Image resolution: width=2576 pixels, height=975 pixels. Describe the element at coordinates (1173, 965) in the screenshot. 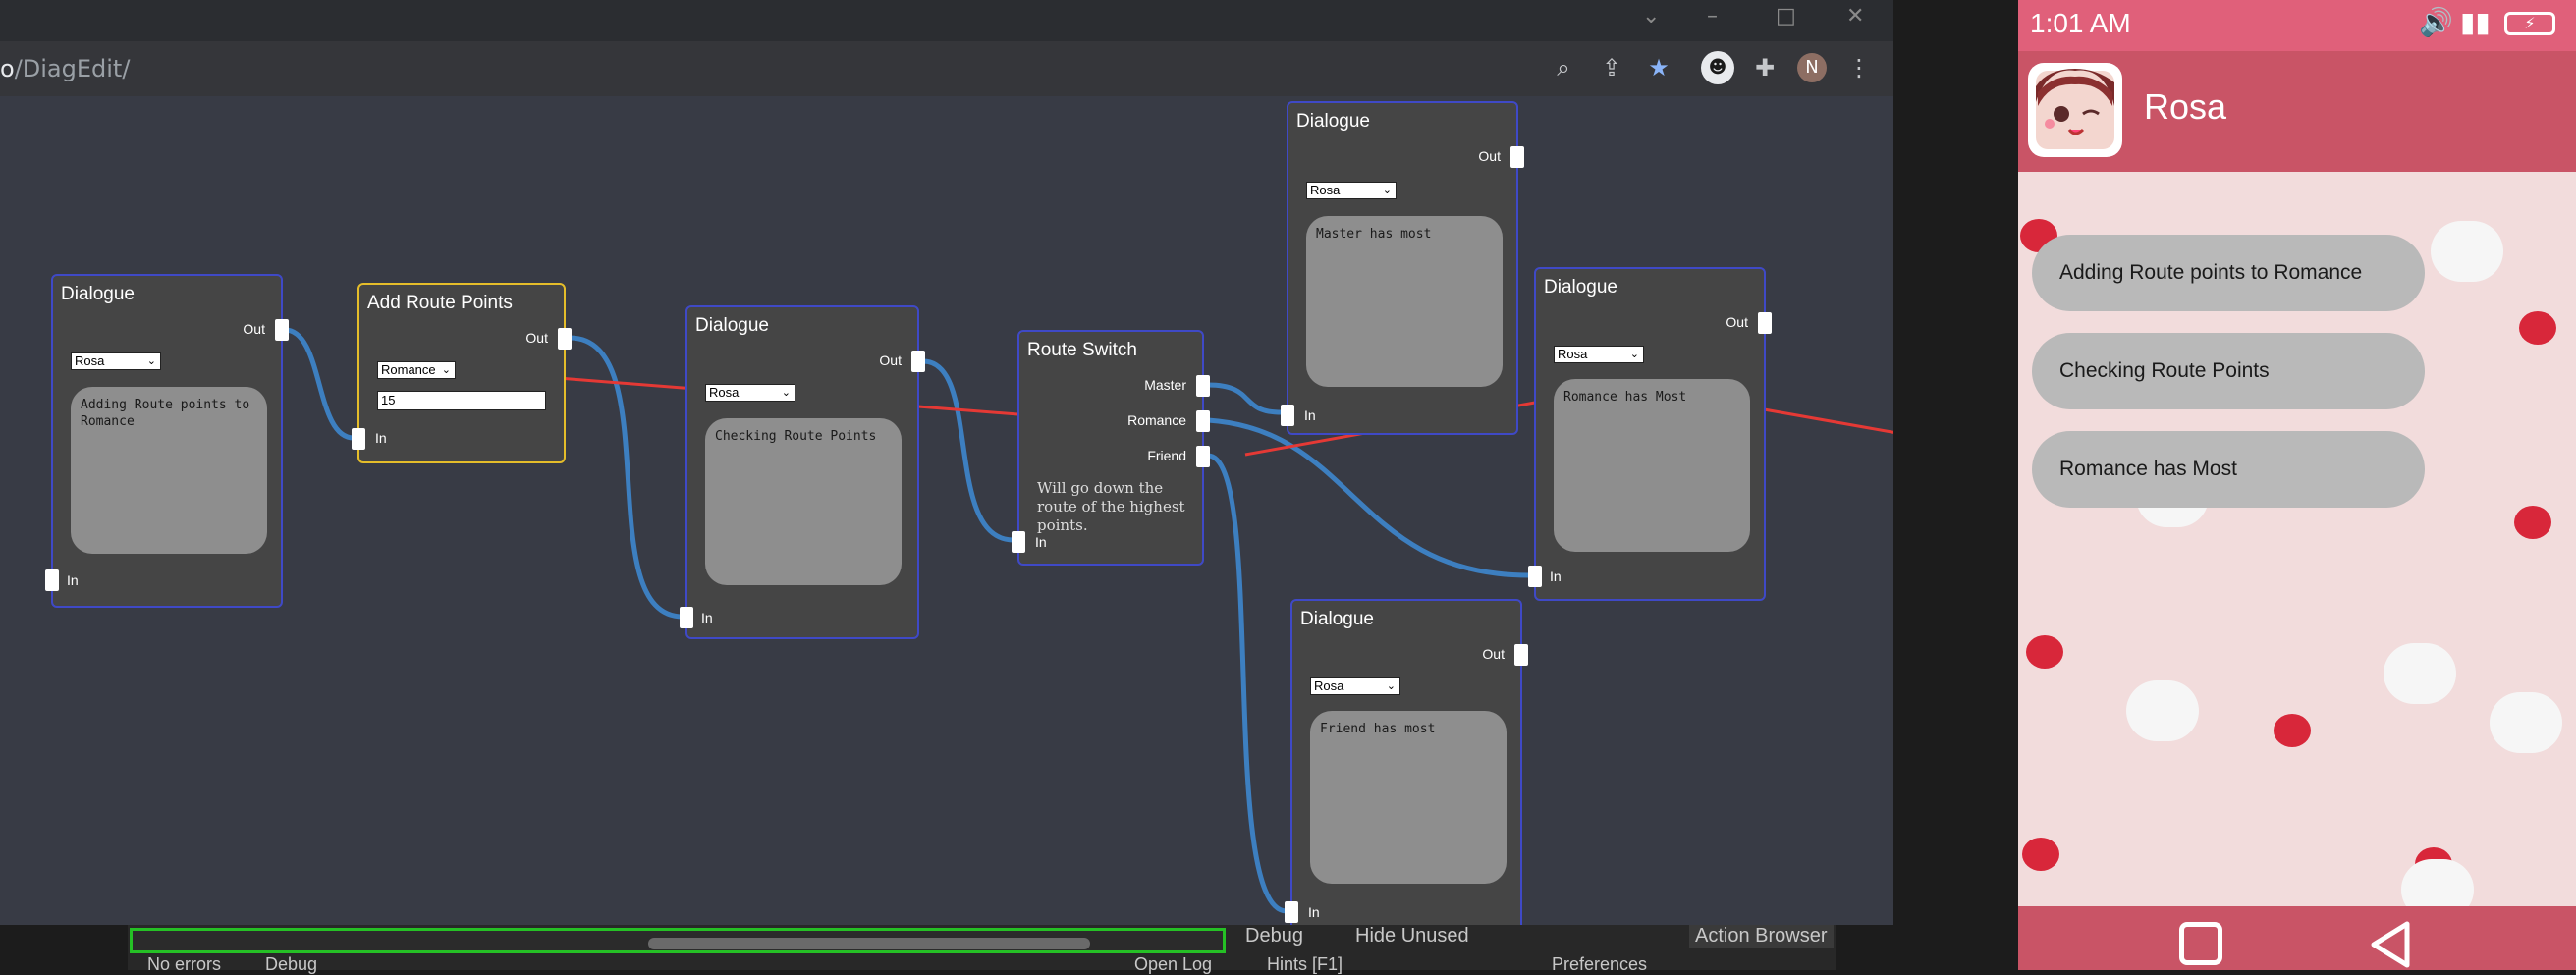

I see `open-log-button: Open Log` at that location.